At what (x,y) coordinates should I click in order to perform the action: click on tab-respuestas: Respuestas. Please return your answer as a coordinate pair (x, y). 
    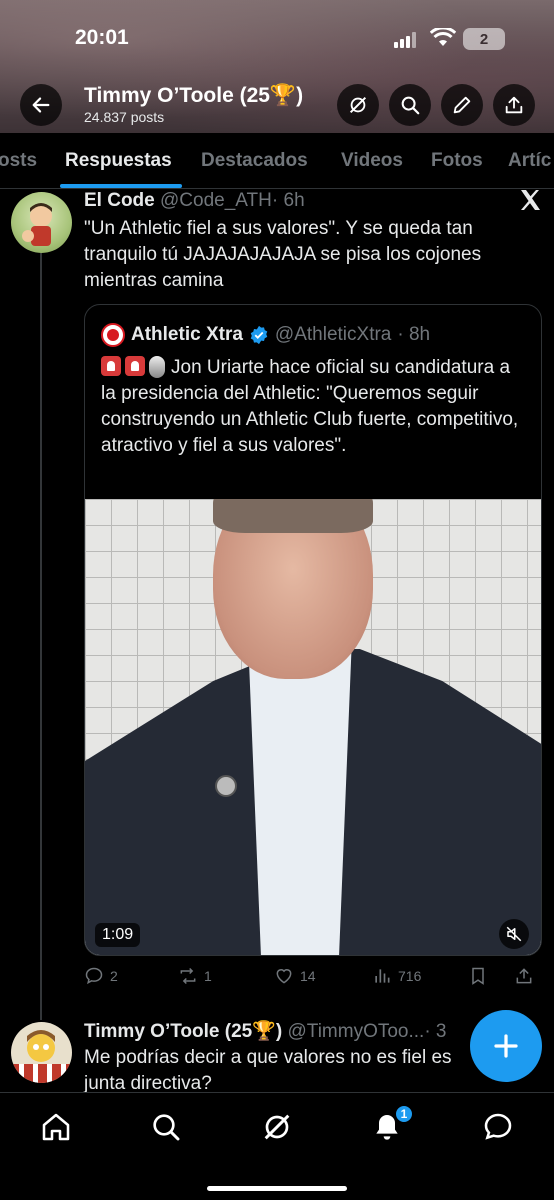
    Looking at the image, I should click on (118, 161).